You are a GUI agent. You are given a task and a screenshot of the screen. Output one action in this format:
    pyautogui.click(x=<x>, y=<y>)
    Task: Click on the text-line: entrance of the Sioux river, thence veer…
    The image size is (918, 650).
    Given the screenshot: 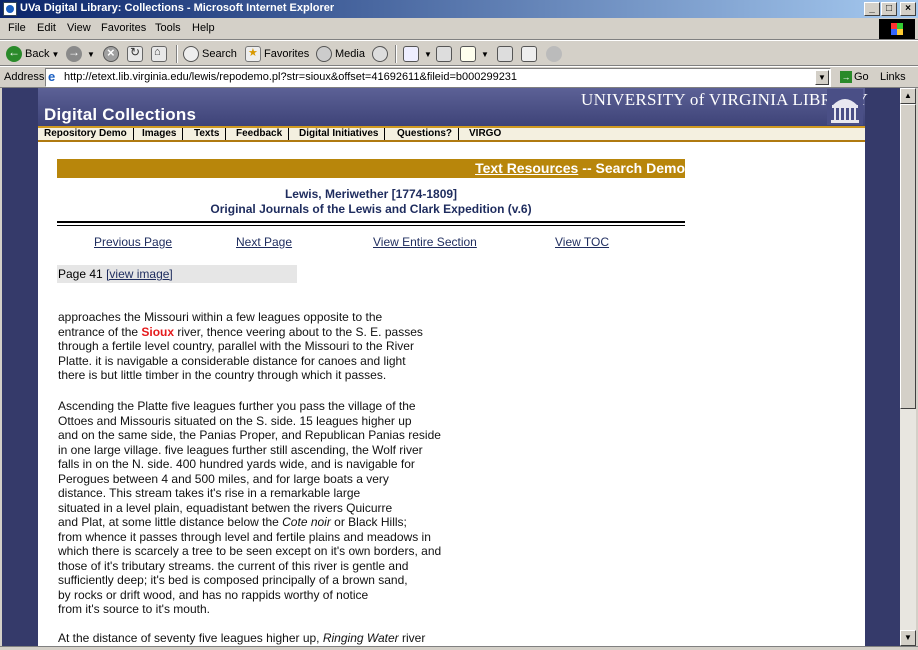 What is the action you would take?
    pyautogui.click(x=240, y=331)
    